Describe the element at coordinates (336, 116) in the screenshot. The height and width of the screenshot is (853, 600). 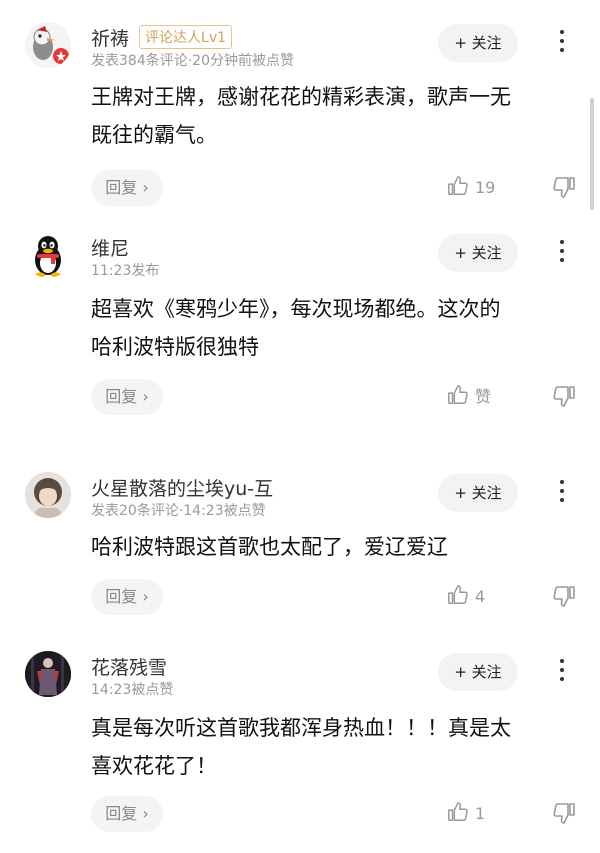
I see `comment-text: 王牌对王牌，感谢花花的精彩表演，歌声一无 既往的霸气。` at that location.